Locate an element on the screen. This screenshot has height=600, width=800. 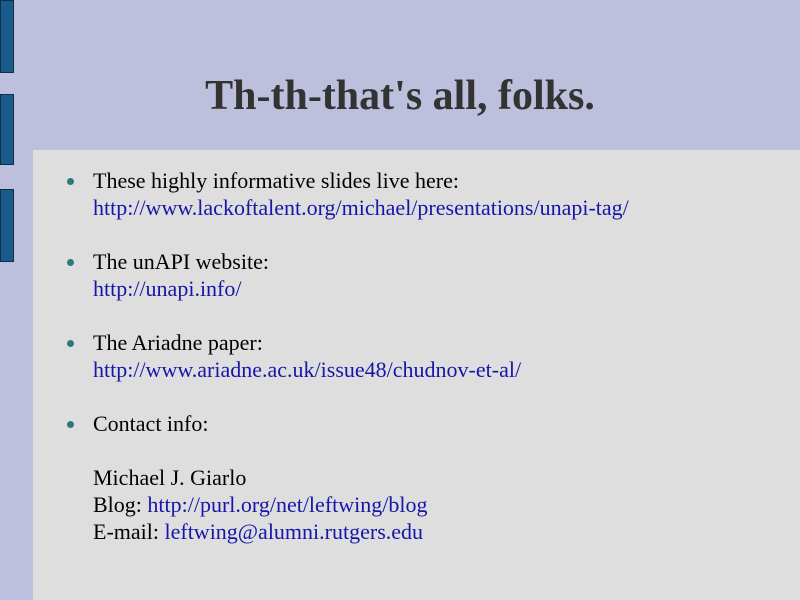
blog-label: Blog: is located at coordinates (120, 504).